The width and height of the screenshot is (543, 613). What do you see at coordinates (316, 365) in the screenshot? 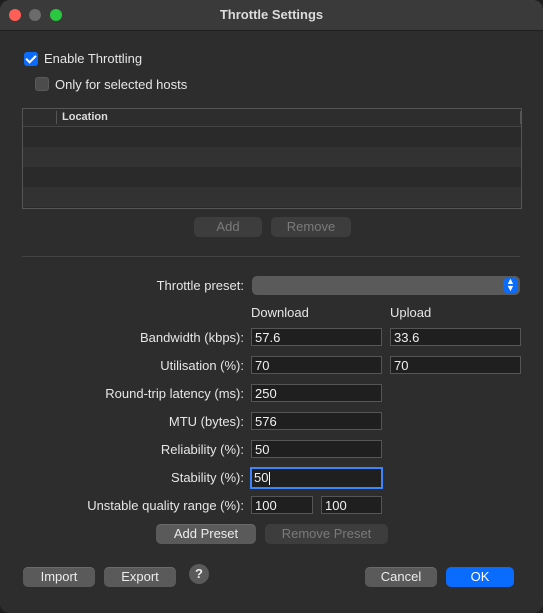
I see `utilisation-download-input: 70` at bounding box center [316, 365].